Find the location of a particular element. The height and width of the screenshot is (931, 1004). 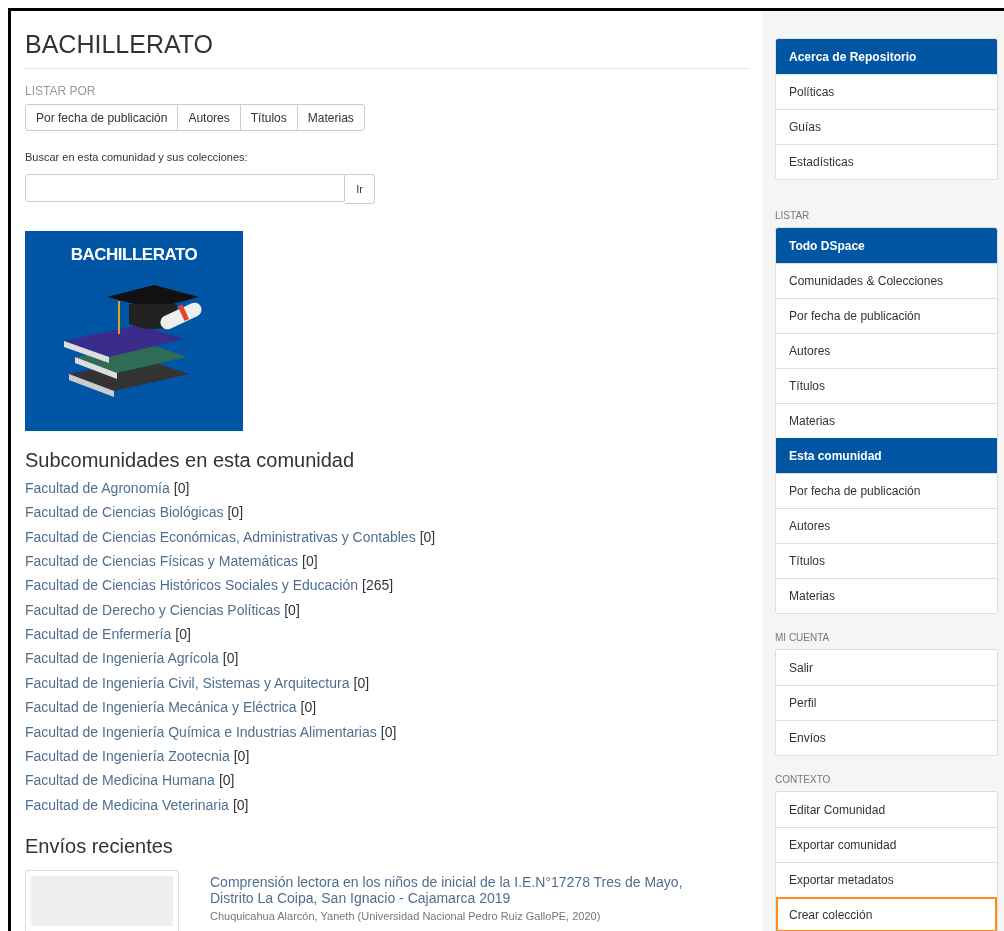

sidebar-heading: LISTAR is located at coordinates (792, 215).